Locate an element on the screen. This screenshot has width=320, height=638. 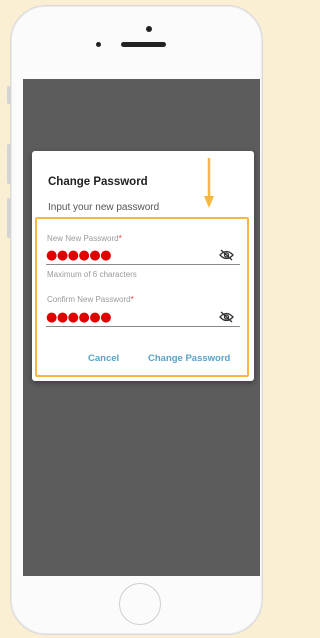
new-password-hint: Maximum of 6 characters is located at coordinates (92, 274).